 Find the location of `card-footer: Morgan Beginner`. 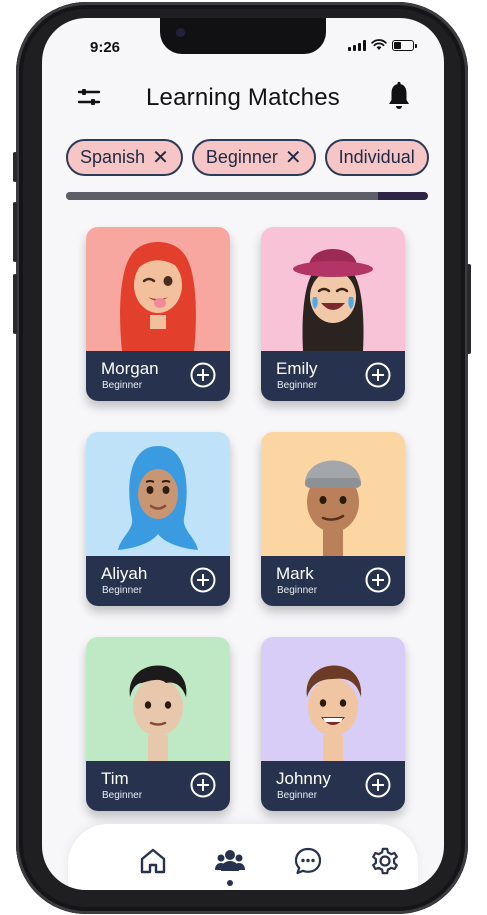

card-footer: Morgan Beginner is located at coordinates (158, 376).